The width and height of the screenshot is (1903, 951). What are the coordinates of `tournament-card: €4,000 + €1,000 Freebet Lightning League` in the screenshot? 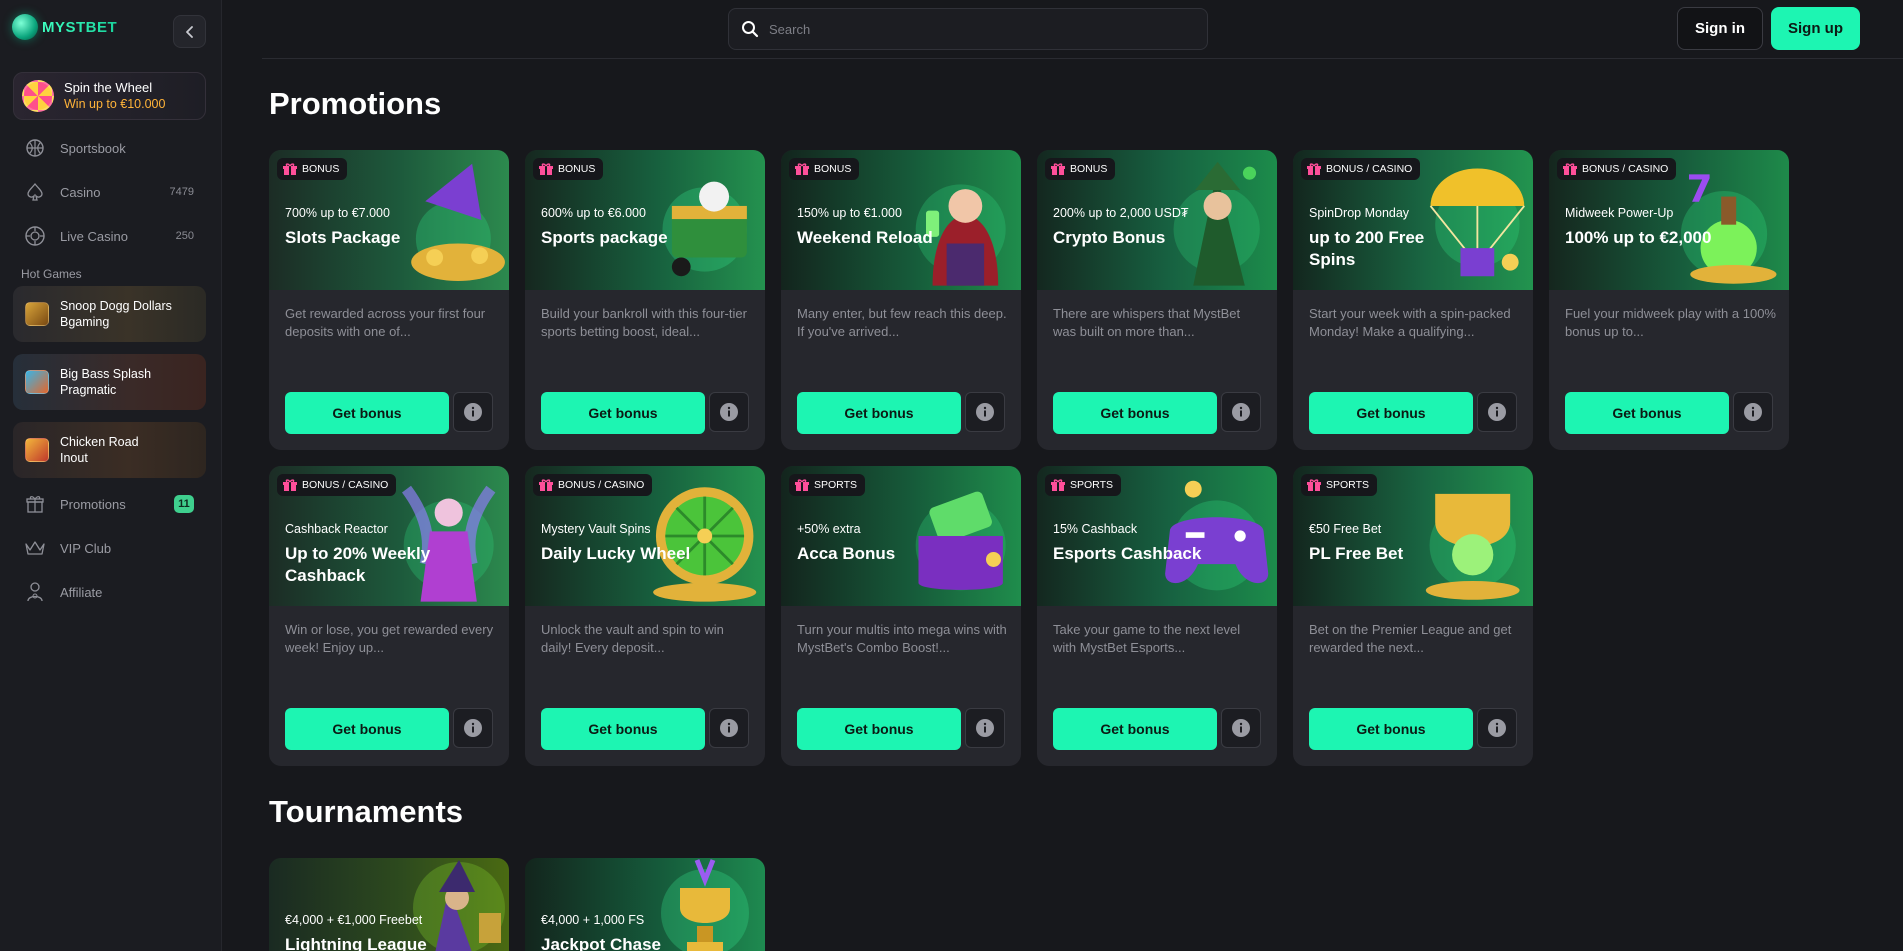 It's located at (389, 904).